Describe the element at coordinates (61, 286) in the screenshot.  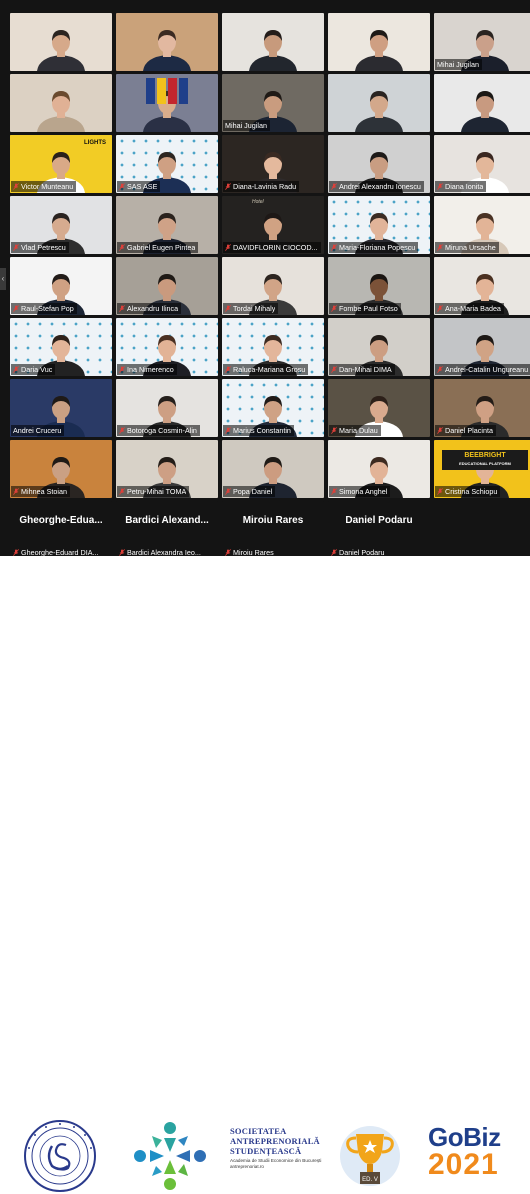
I see `participant-video-tile: Raul-Stefan Pop` at that location.